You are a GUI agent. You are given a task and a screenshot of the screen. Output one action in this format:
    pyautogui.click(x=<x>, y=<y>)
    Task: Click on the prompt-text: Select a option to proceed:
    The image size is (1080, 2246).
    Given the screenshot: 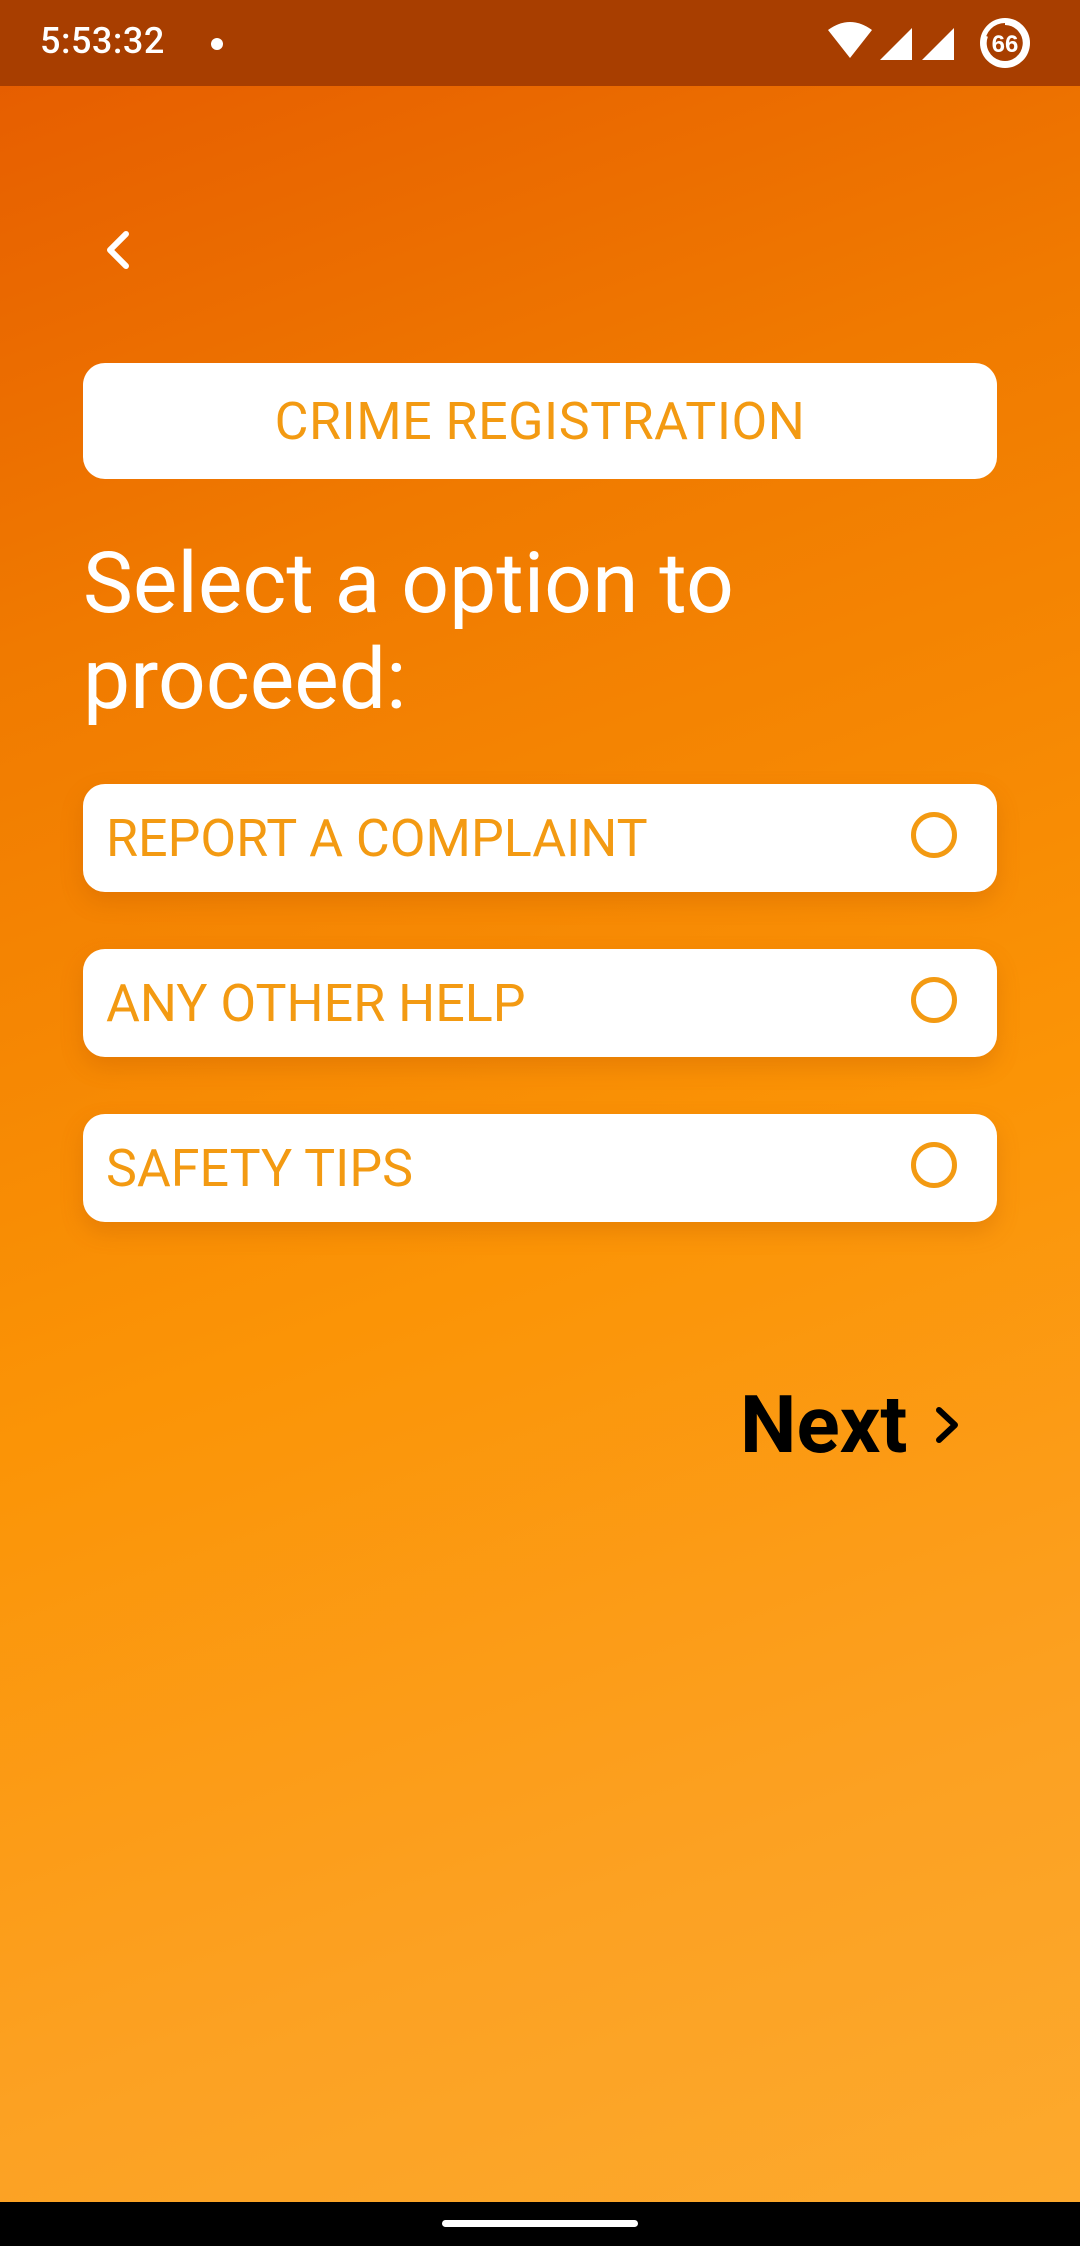 What is the action you would take?
    pyautogui.click(x=408, y=631)
    